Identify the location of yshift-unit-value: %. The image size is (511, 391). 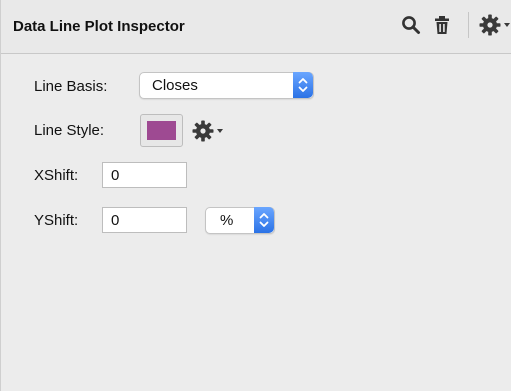
(227, 220).